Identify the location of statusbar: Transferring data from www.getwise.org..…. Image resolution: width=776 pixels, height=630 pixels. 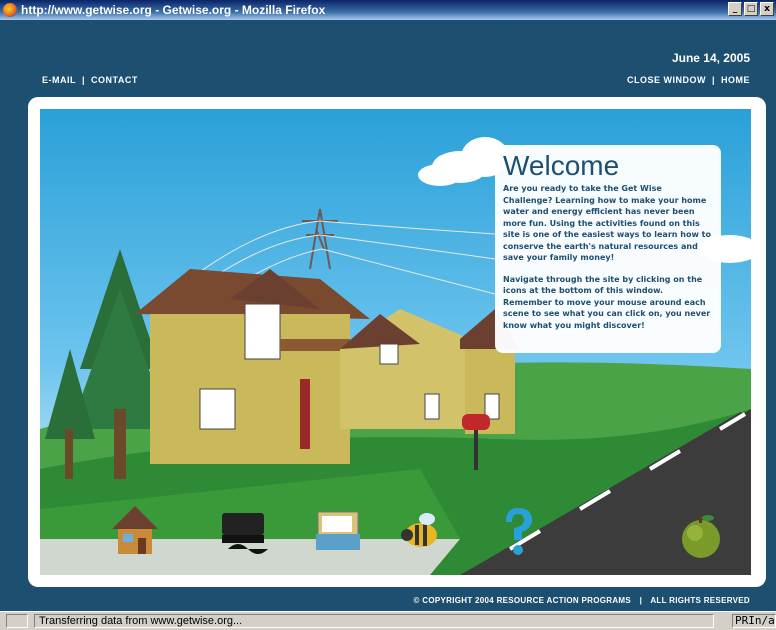
(388, 620).